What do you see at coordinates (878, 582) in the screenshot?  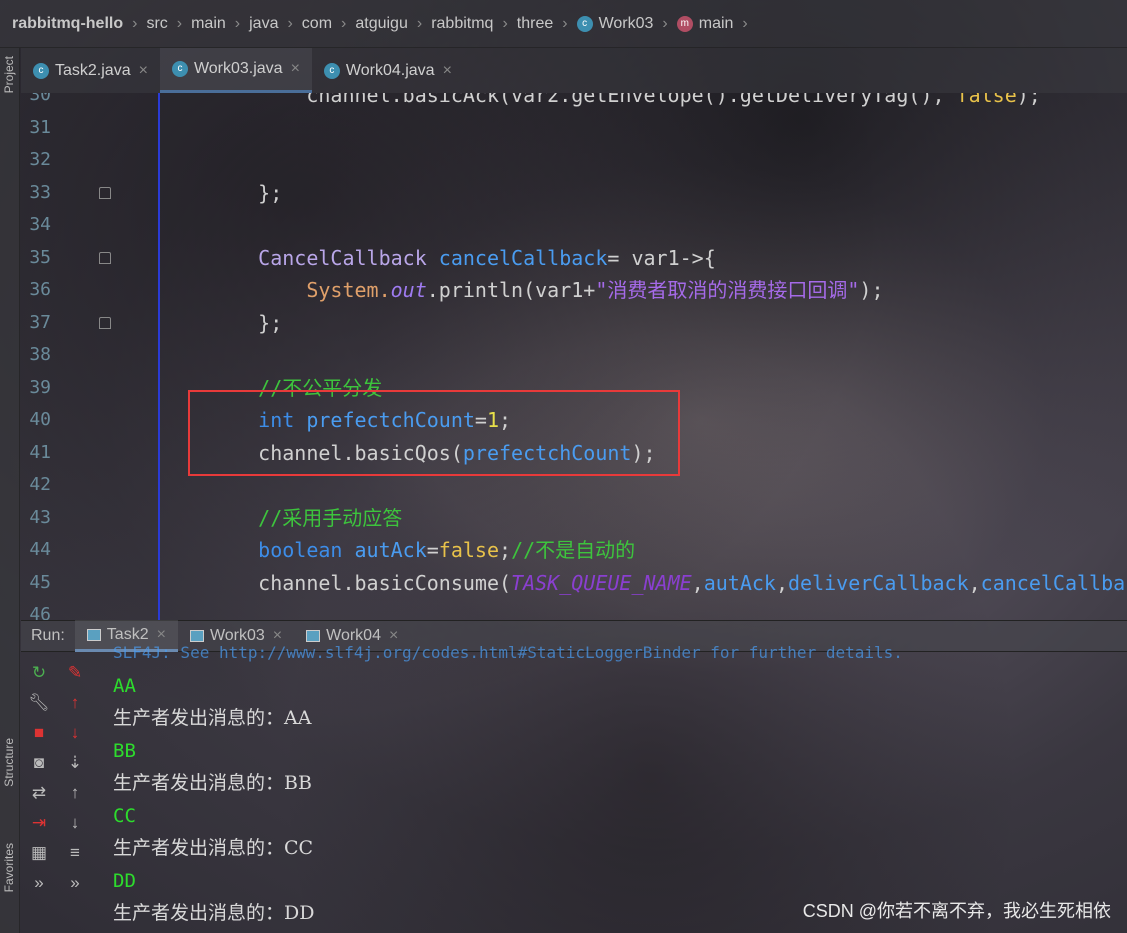 I see `code-token: deliverCallback` at bounding box center [878, 582].